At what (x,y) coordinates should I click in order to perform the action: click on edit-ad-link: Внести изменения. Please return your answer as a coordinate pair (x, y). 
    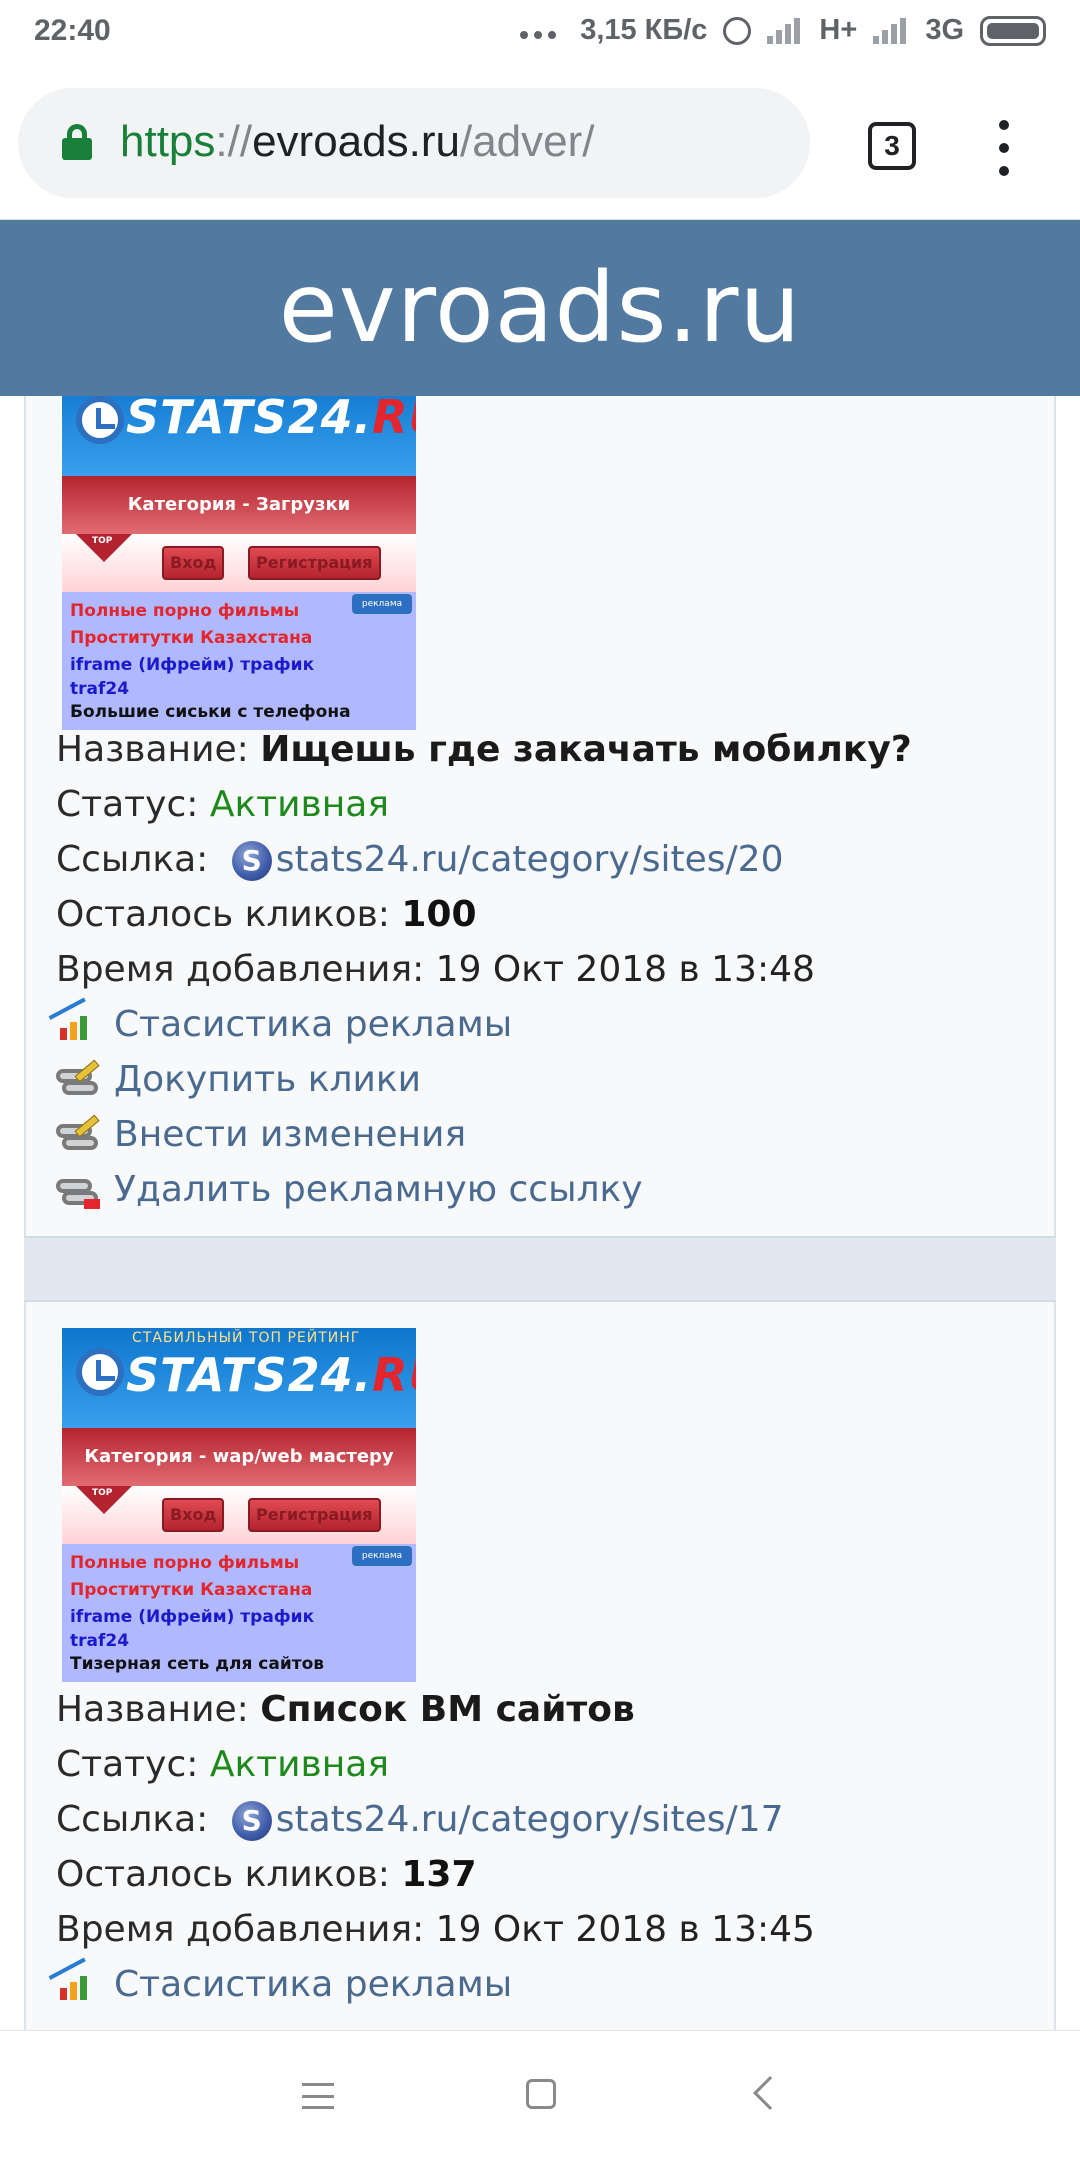
    Looking at the image, I should click on (556, 1134).